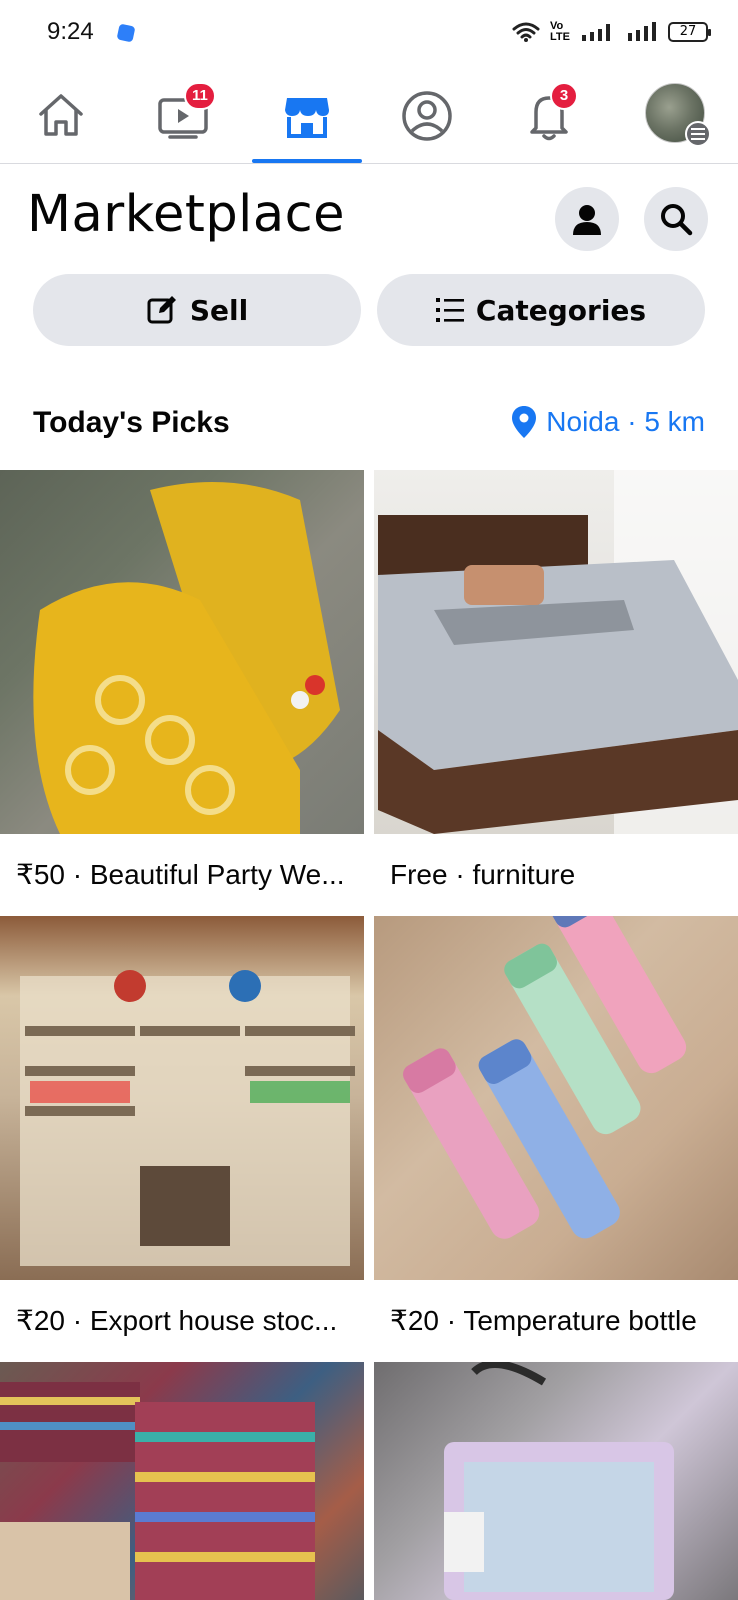  I want to click on top-nav: 11 3, so click(369, 117).